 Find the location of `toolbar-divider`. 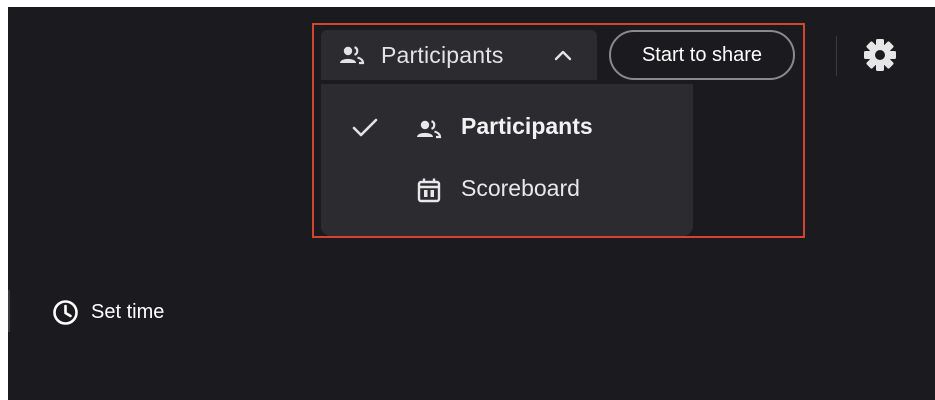

toolbar-divider is located at coordinates (836, 56).